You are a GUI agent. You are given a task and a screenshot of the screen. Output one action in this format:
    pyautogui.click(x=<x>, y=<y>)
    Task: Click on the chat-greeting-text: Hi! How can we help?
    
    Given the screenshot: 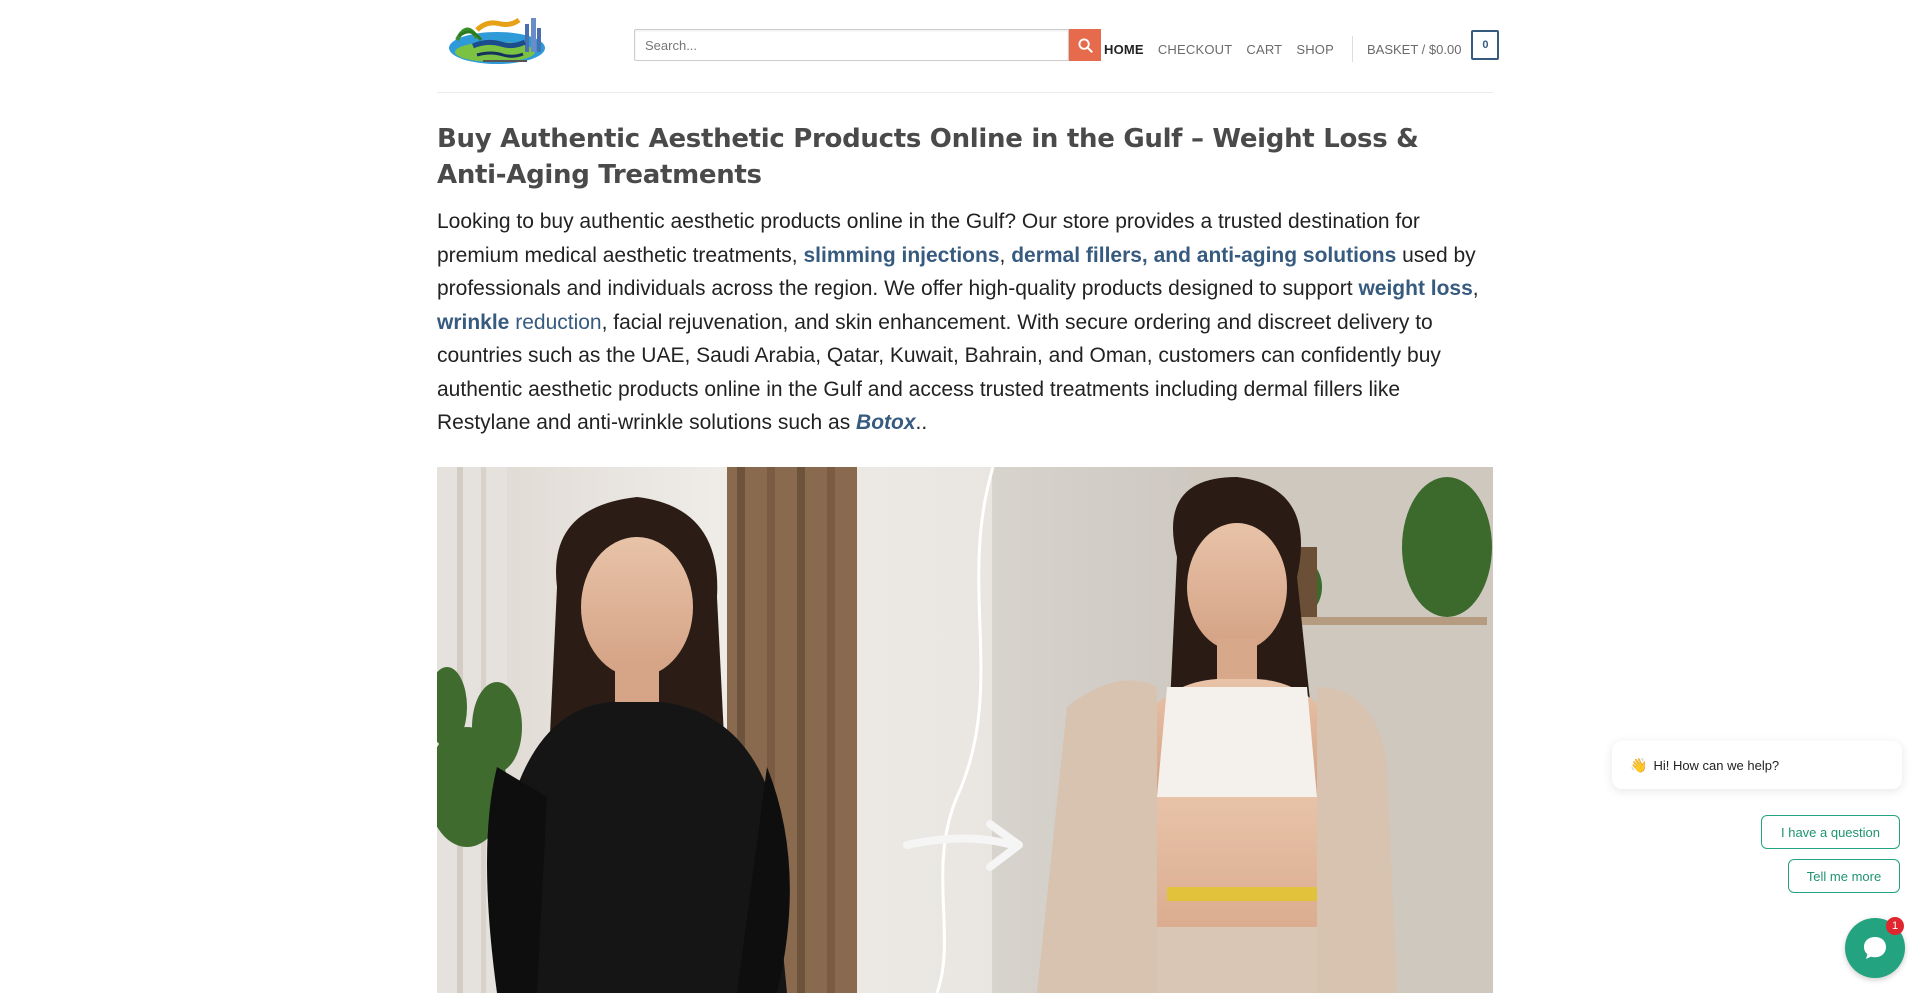 What is the action you would take?
    pyautogui.click(x=1716, y=765)
    